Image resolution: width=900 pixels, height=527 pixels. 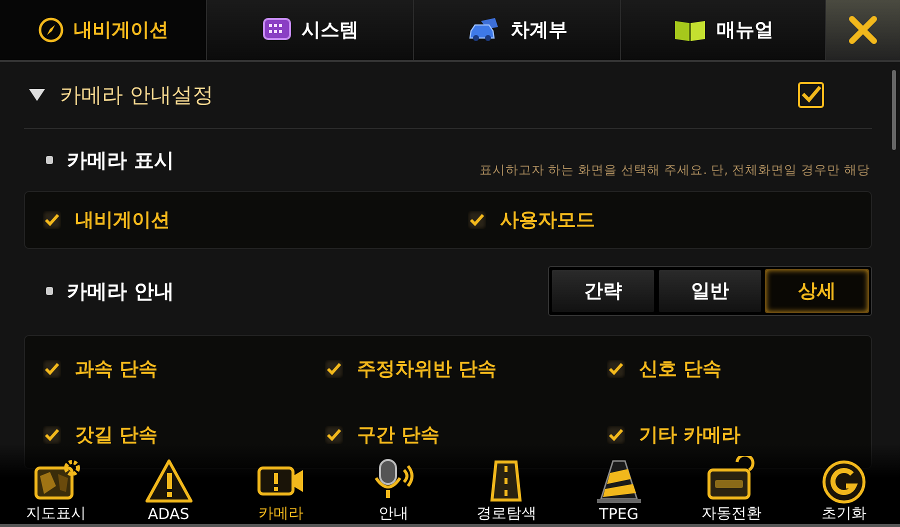 I want to click on segment-button: 간략, so click(x=603, y=291).